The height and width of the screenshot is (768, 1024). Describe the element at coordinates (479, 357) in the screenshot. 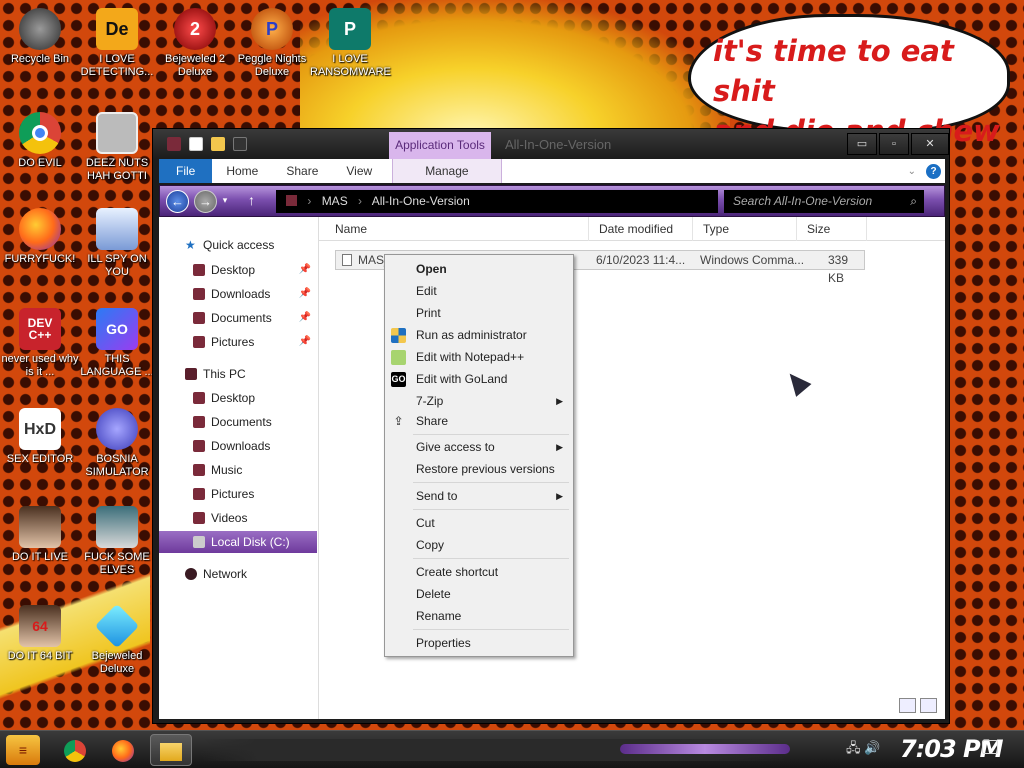

I see `menu-item-notepadpp: Edit with Notepad++` at that location.